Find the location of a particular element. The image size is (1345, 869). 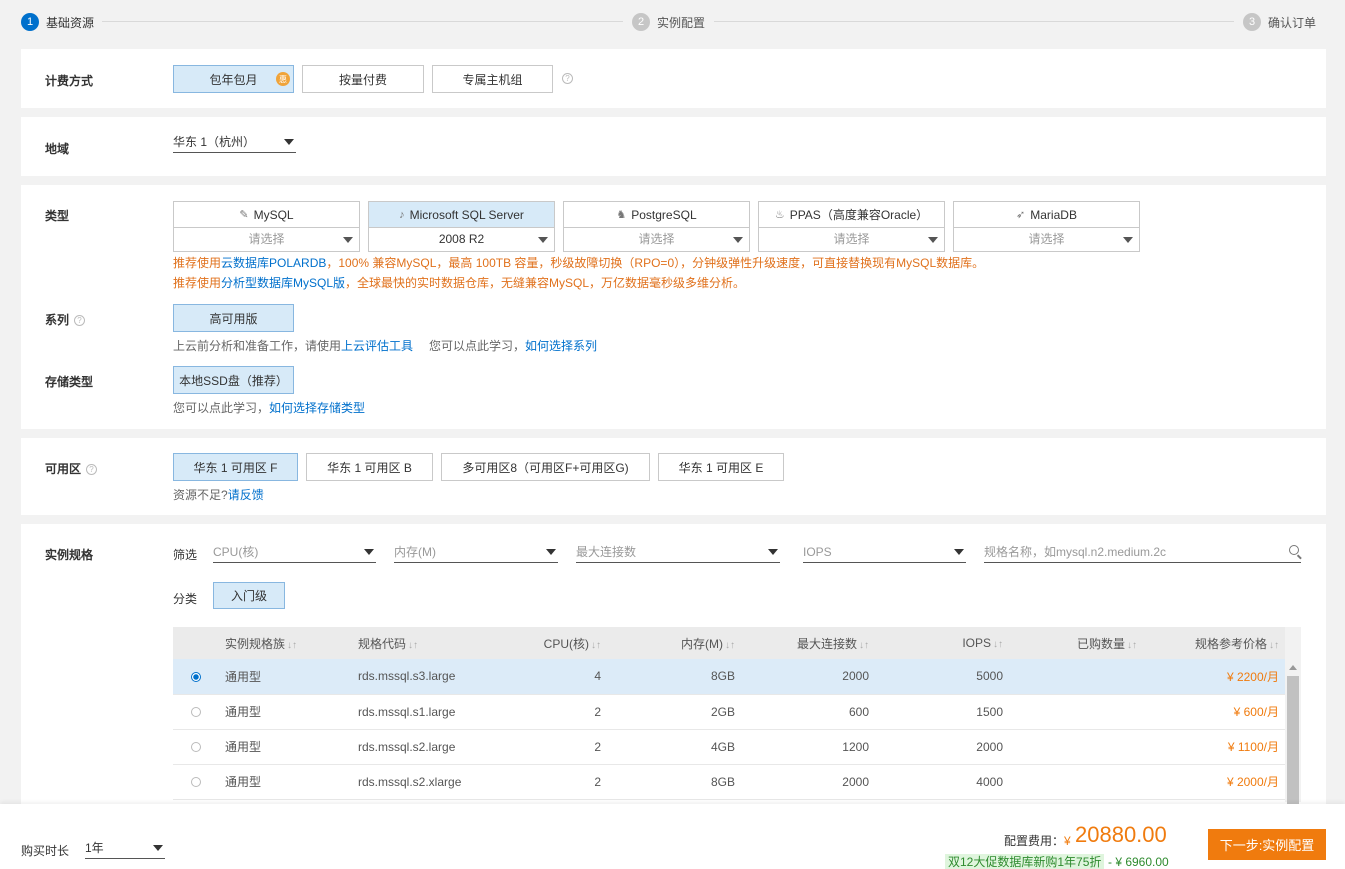

mariadb-icon: ➶ is located at coordinates (1021, 215).